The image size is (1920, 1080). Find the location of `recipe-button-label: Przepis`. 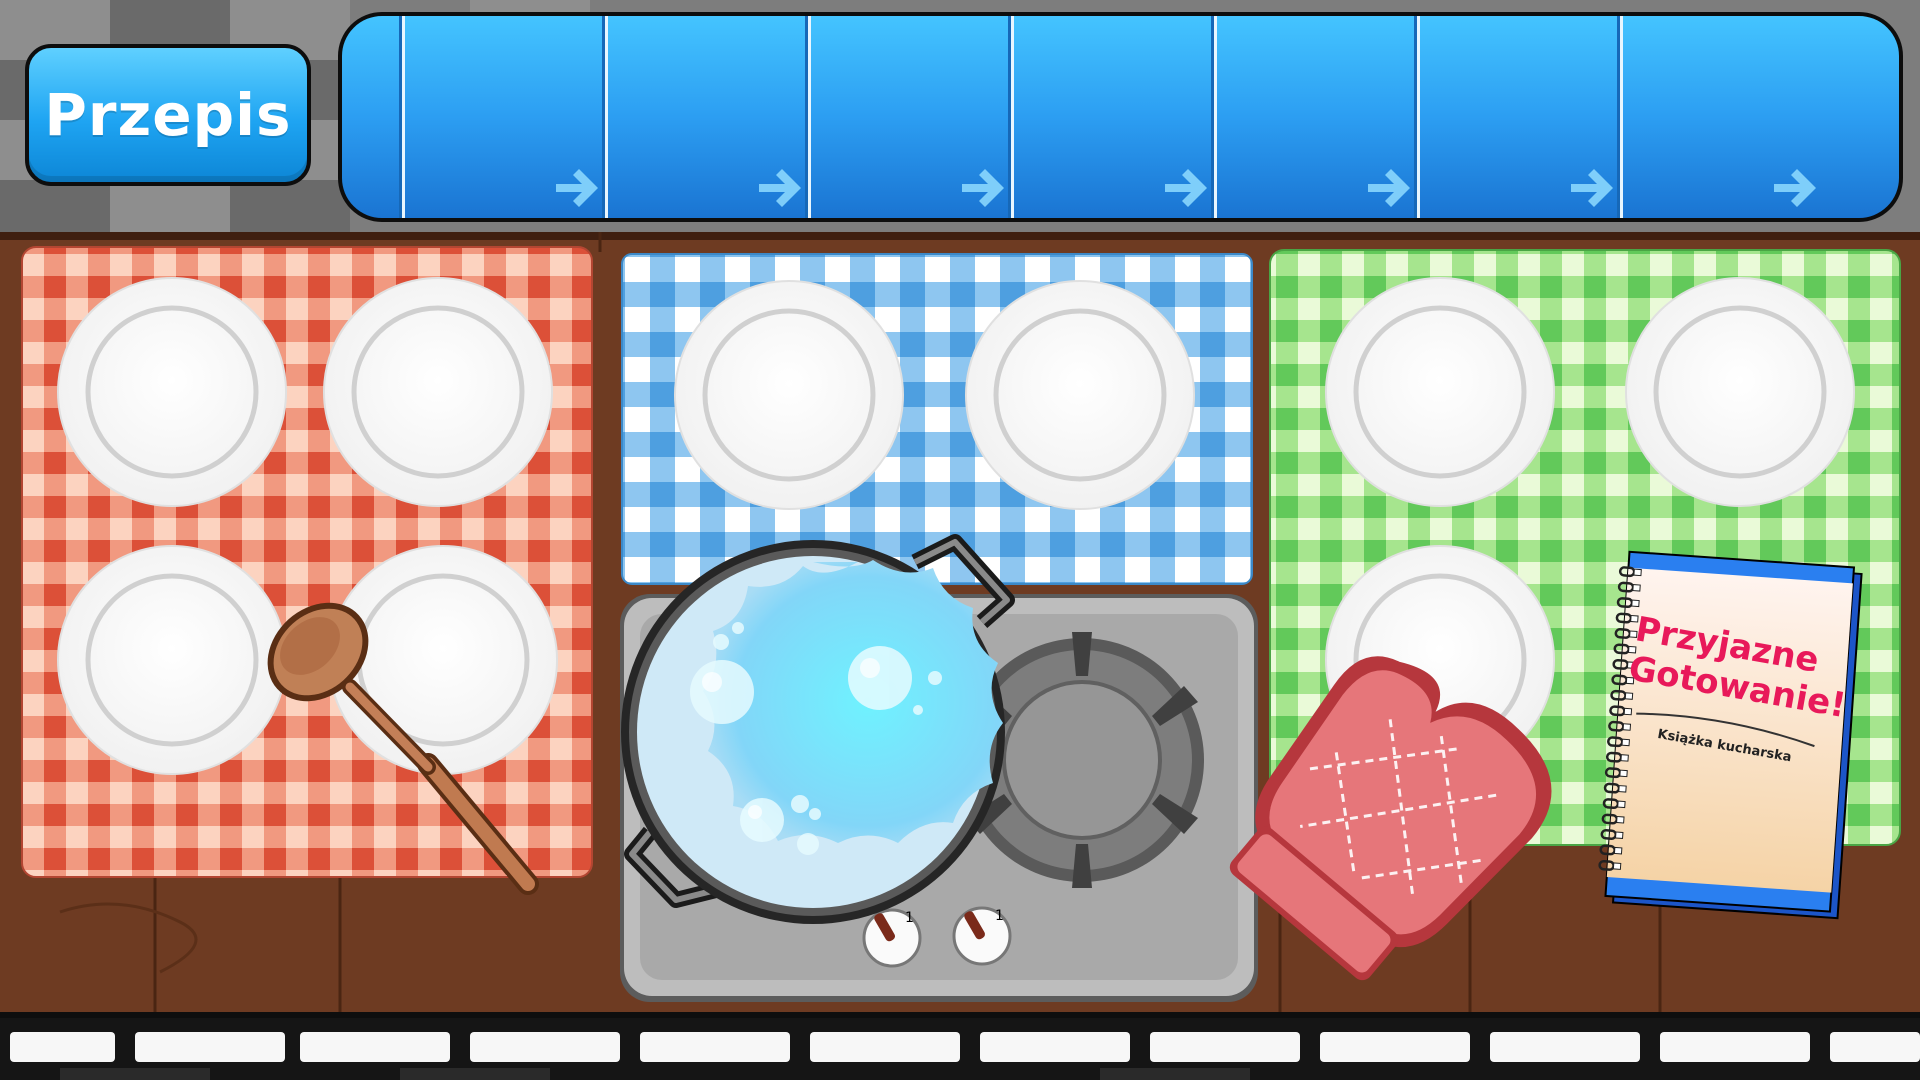

recipe-button-label: Przepis is located at coordinates (168, 115).